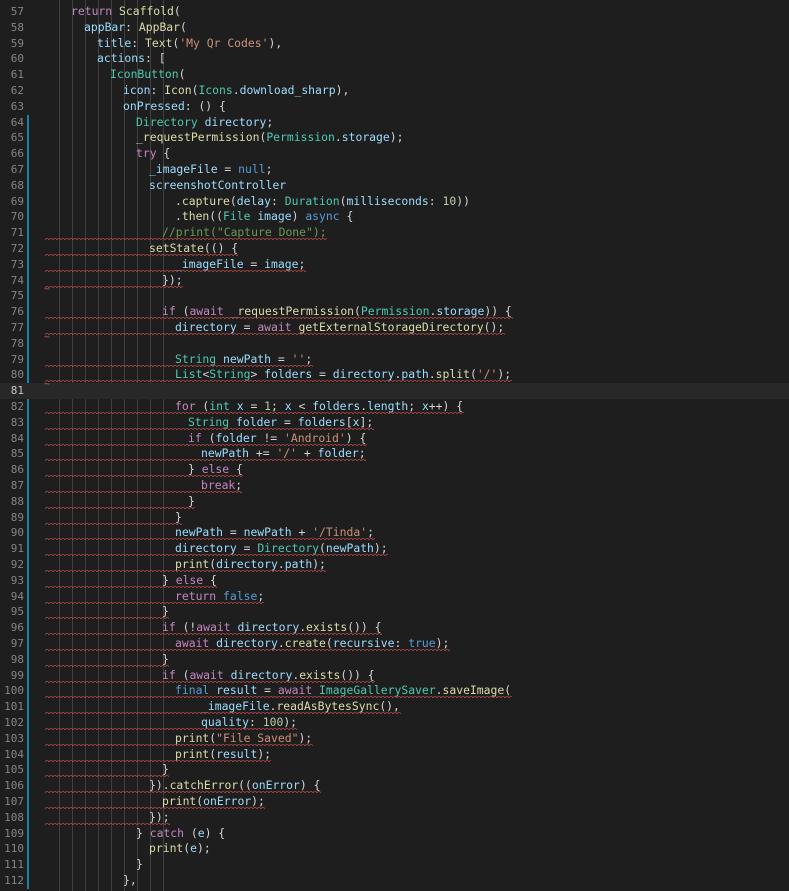 The height and width of the screenshot is (891, 789). I want to click on code-line: 94 return false;, so click(394, 597).